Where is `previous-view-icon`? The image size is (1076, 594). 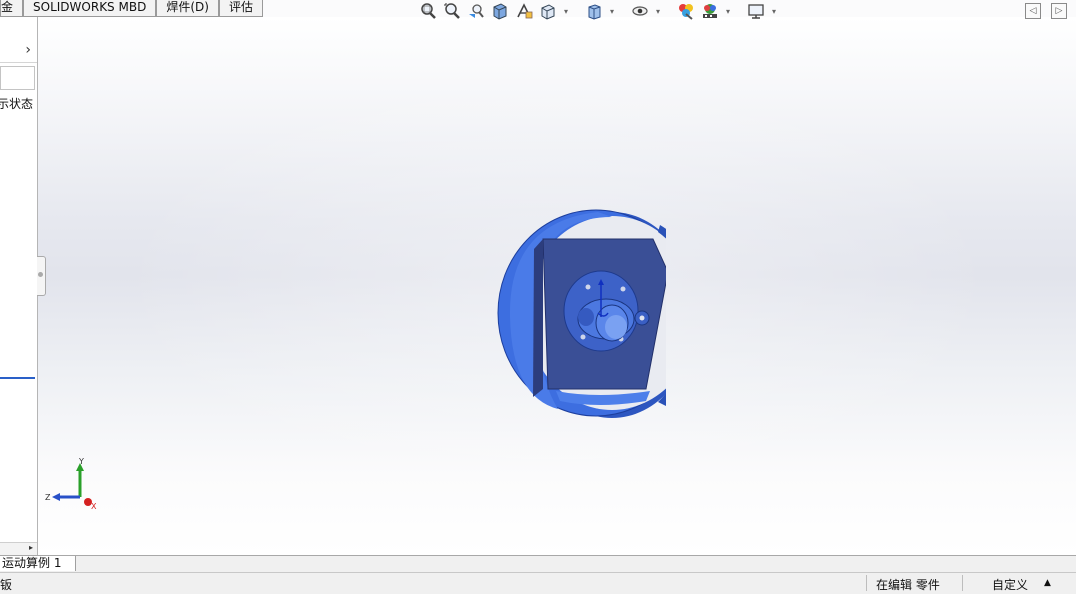 previous-view-icon is located at coordinates (476, 11).